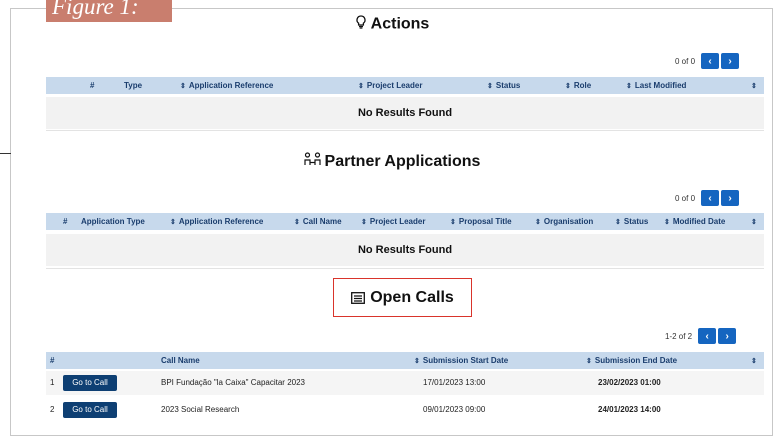 The image size is (784, 438). Describe the element at coordinates (361, 24) in the screenshot. I see `lightbulb-icon` at that location.